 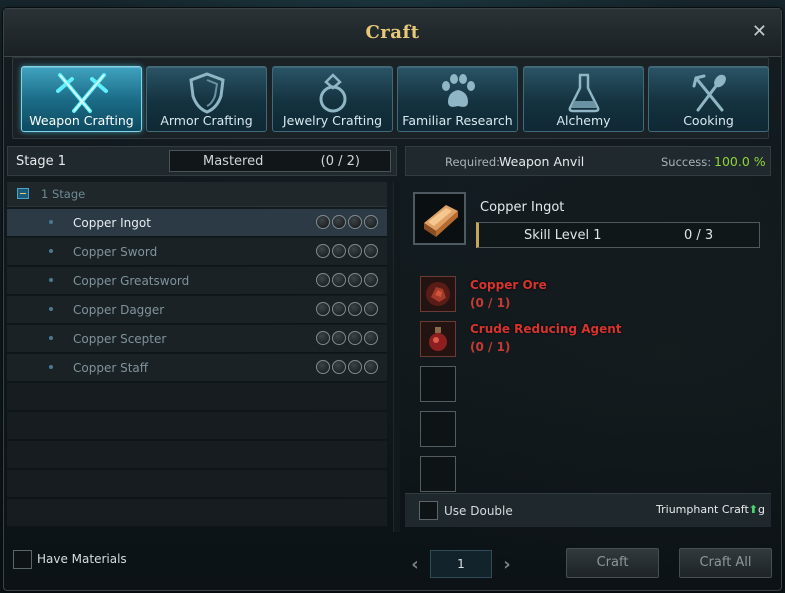 What do you see at coordinates (478, 510) in the screenshot?
I see `use-double-label: Use Double` at bounding box center [478, 510].